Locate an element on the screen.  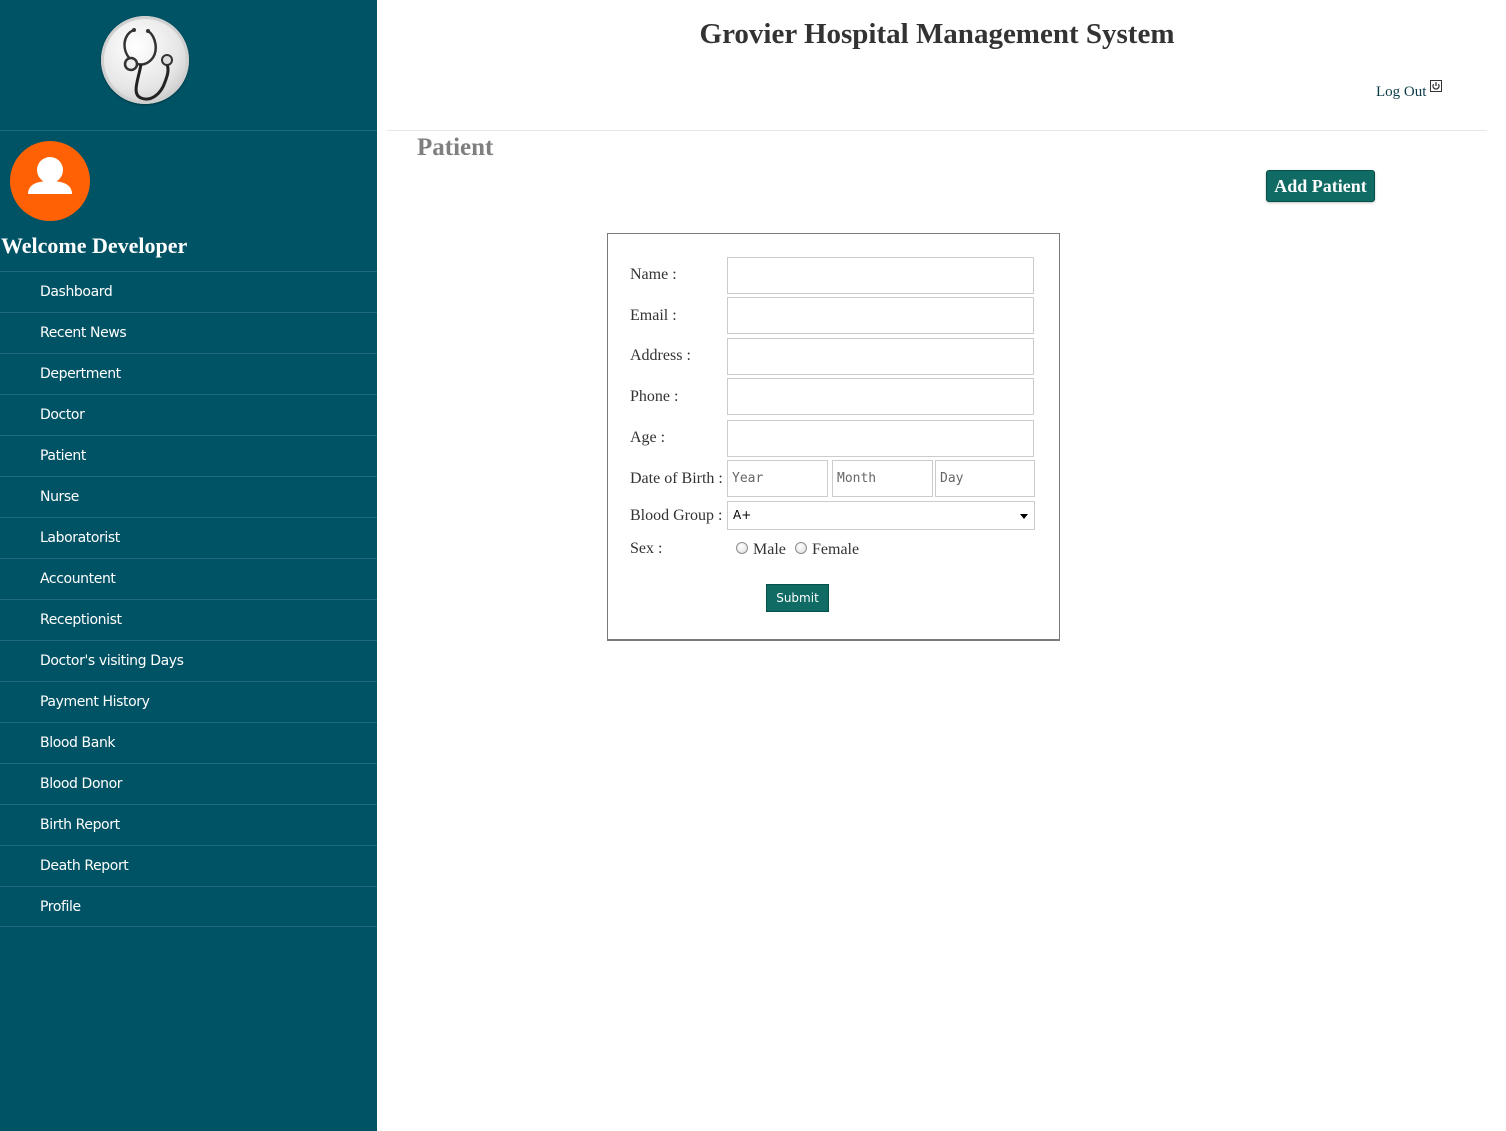
blood-group-select: A+ is located at coordinates (881, 515).